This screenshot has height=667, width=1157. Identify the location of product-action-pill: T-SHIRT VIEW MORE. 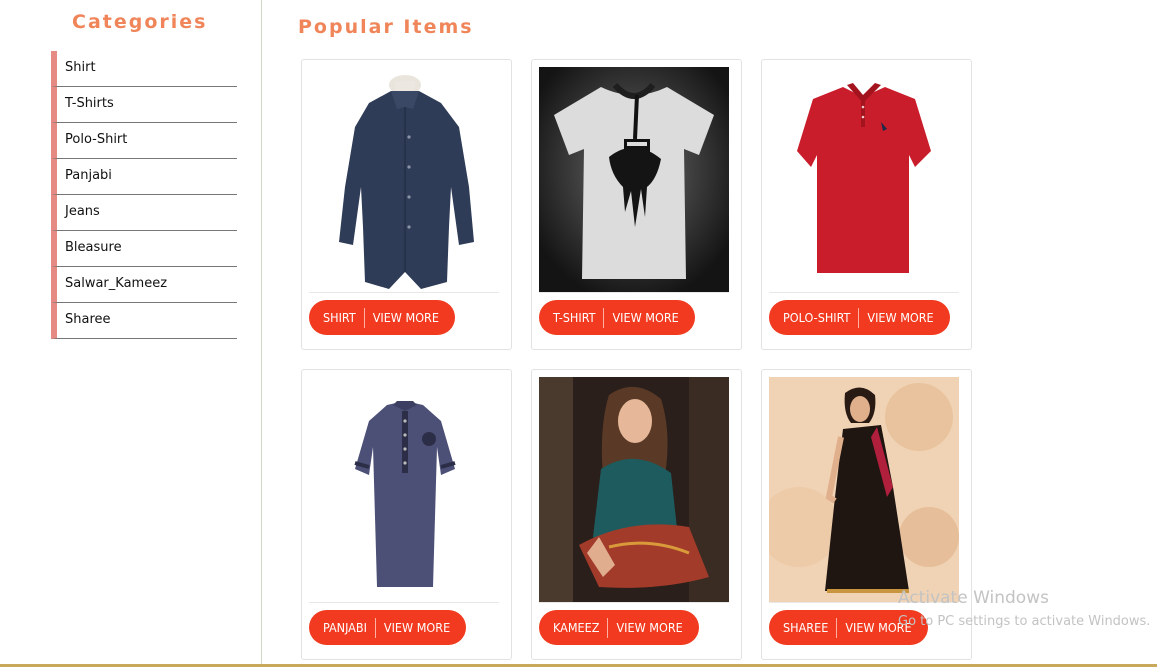
(617, 317).